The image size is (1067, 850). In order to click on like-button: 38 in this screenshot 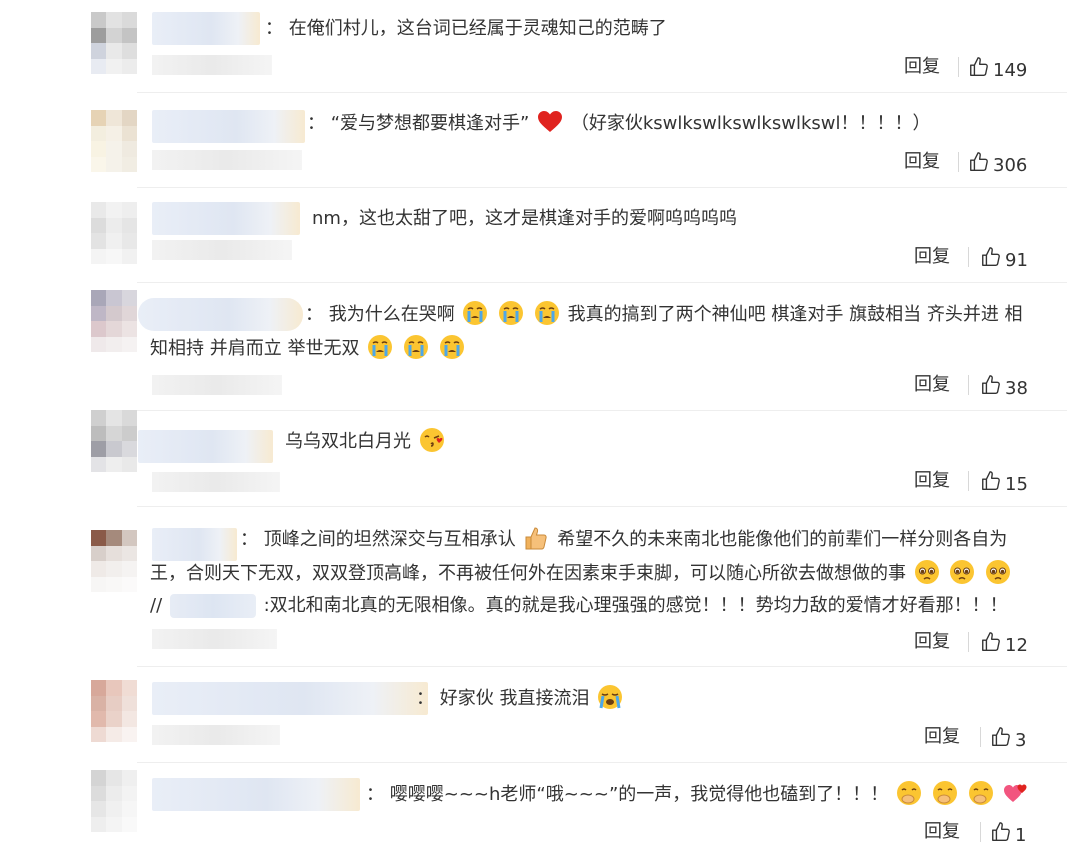, I will do `click(1004, 388)`.